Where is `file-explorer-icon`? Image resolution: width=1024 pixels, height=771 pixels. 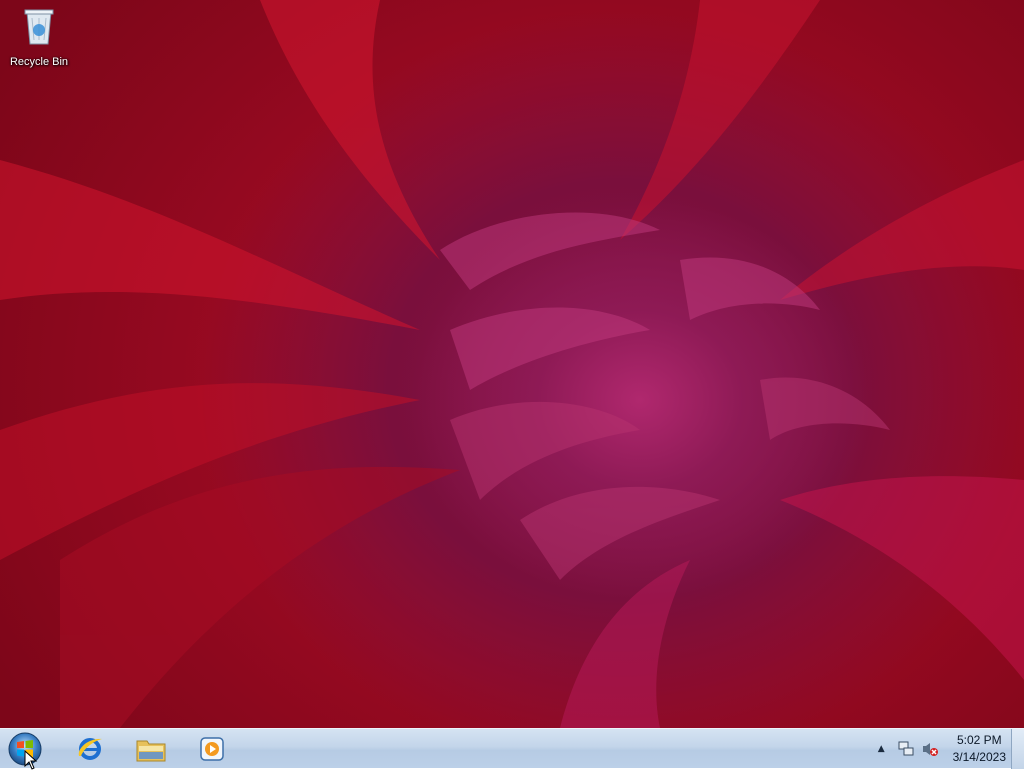 file-explorer-icon is located at coordinates (151, 751).